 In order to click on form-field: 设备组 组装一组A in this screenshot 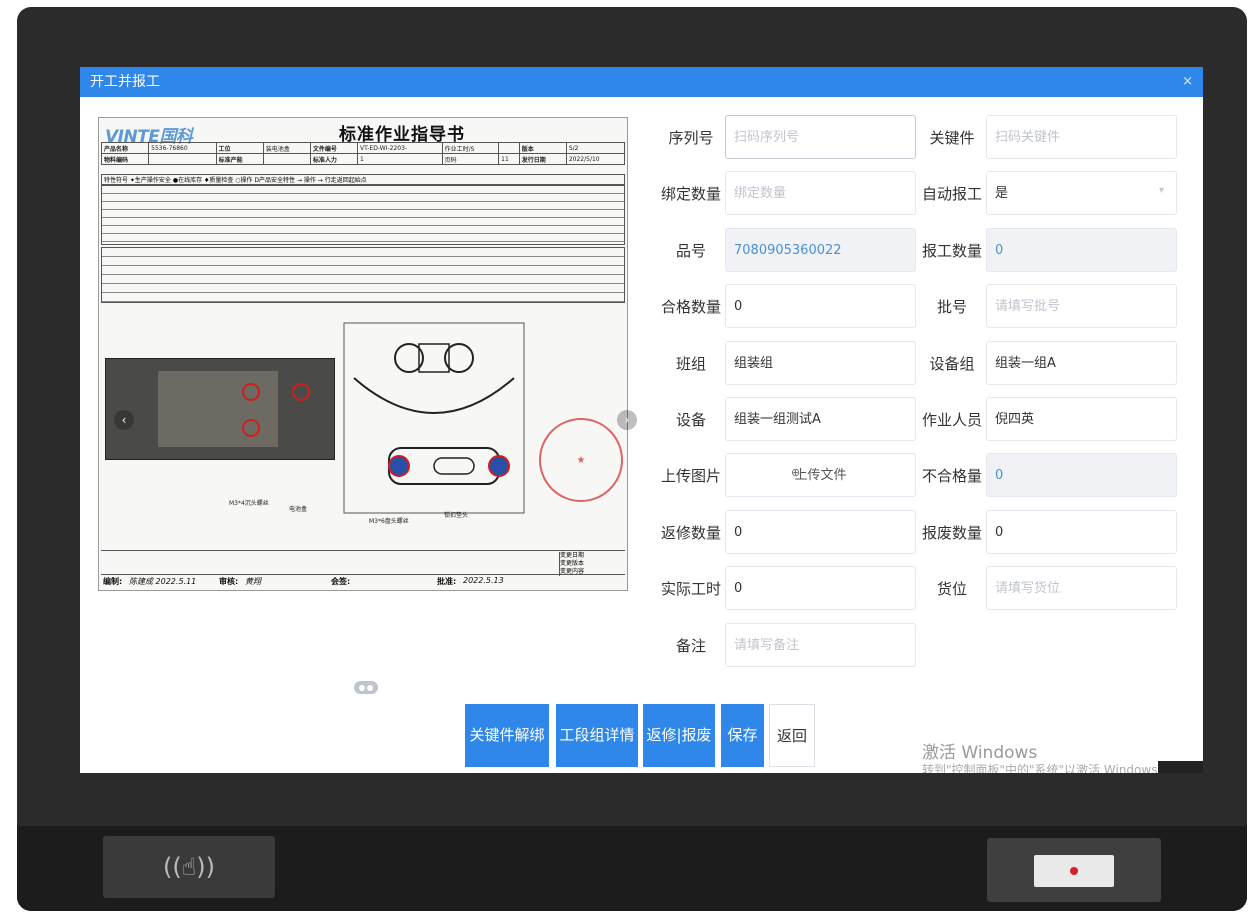, I will do `click(1047, 364)`.